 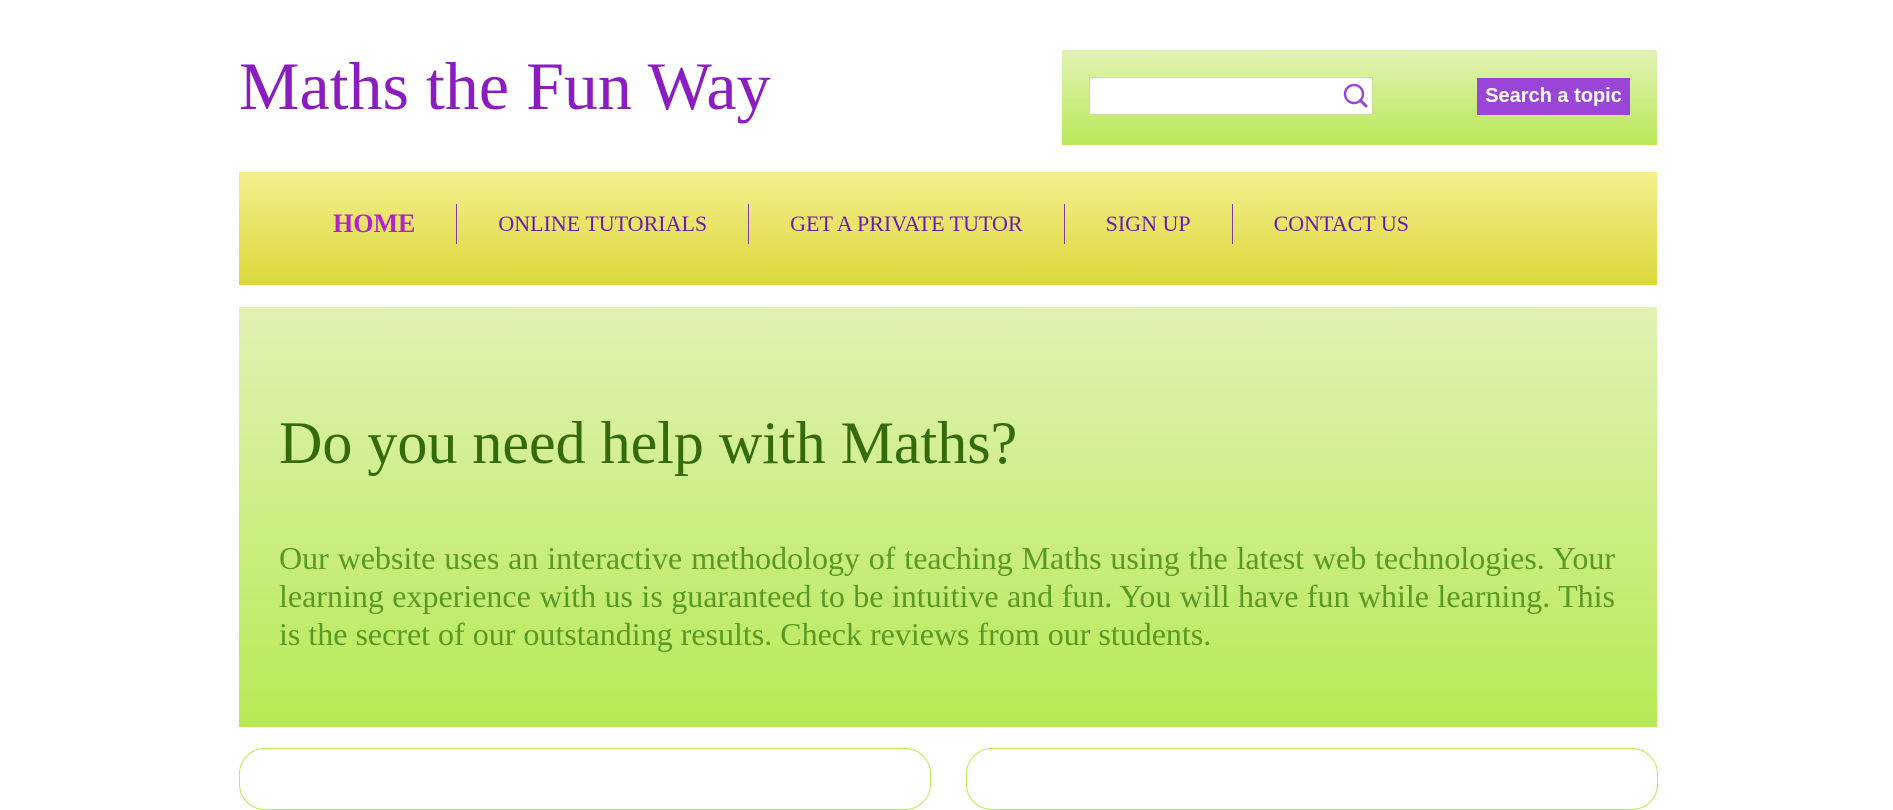 I want to click on search-box, so click(x=1231, y=96).